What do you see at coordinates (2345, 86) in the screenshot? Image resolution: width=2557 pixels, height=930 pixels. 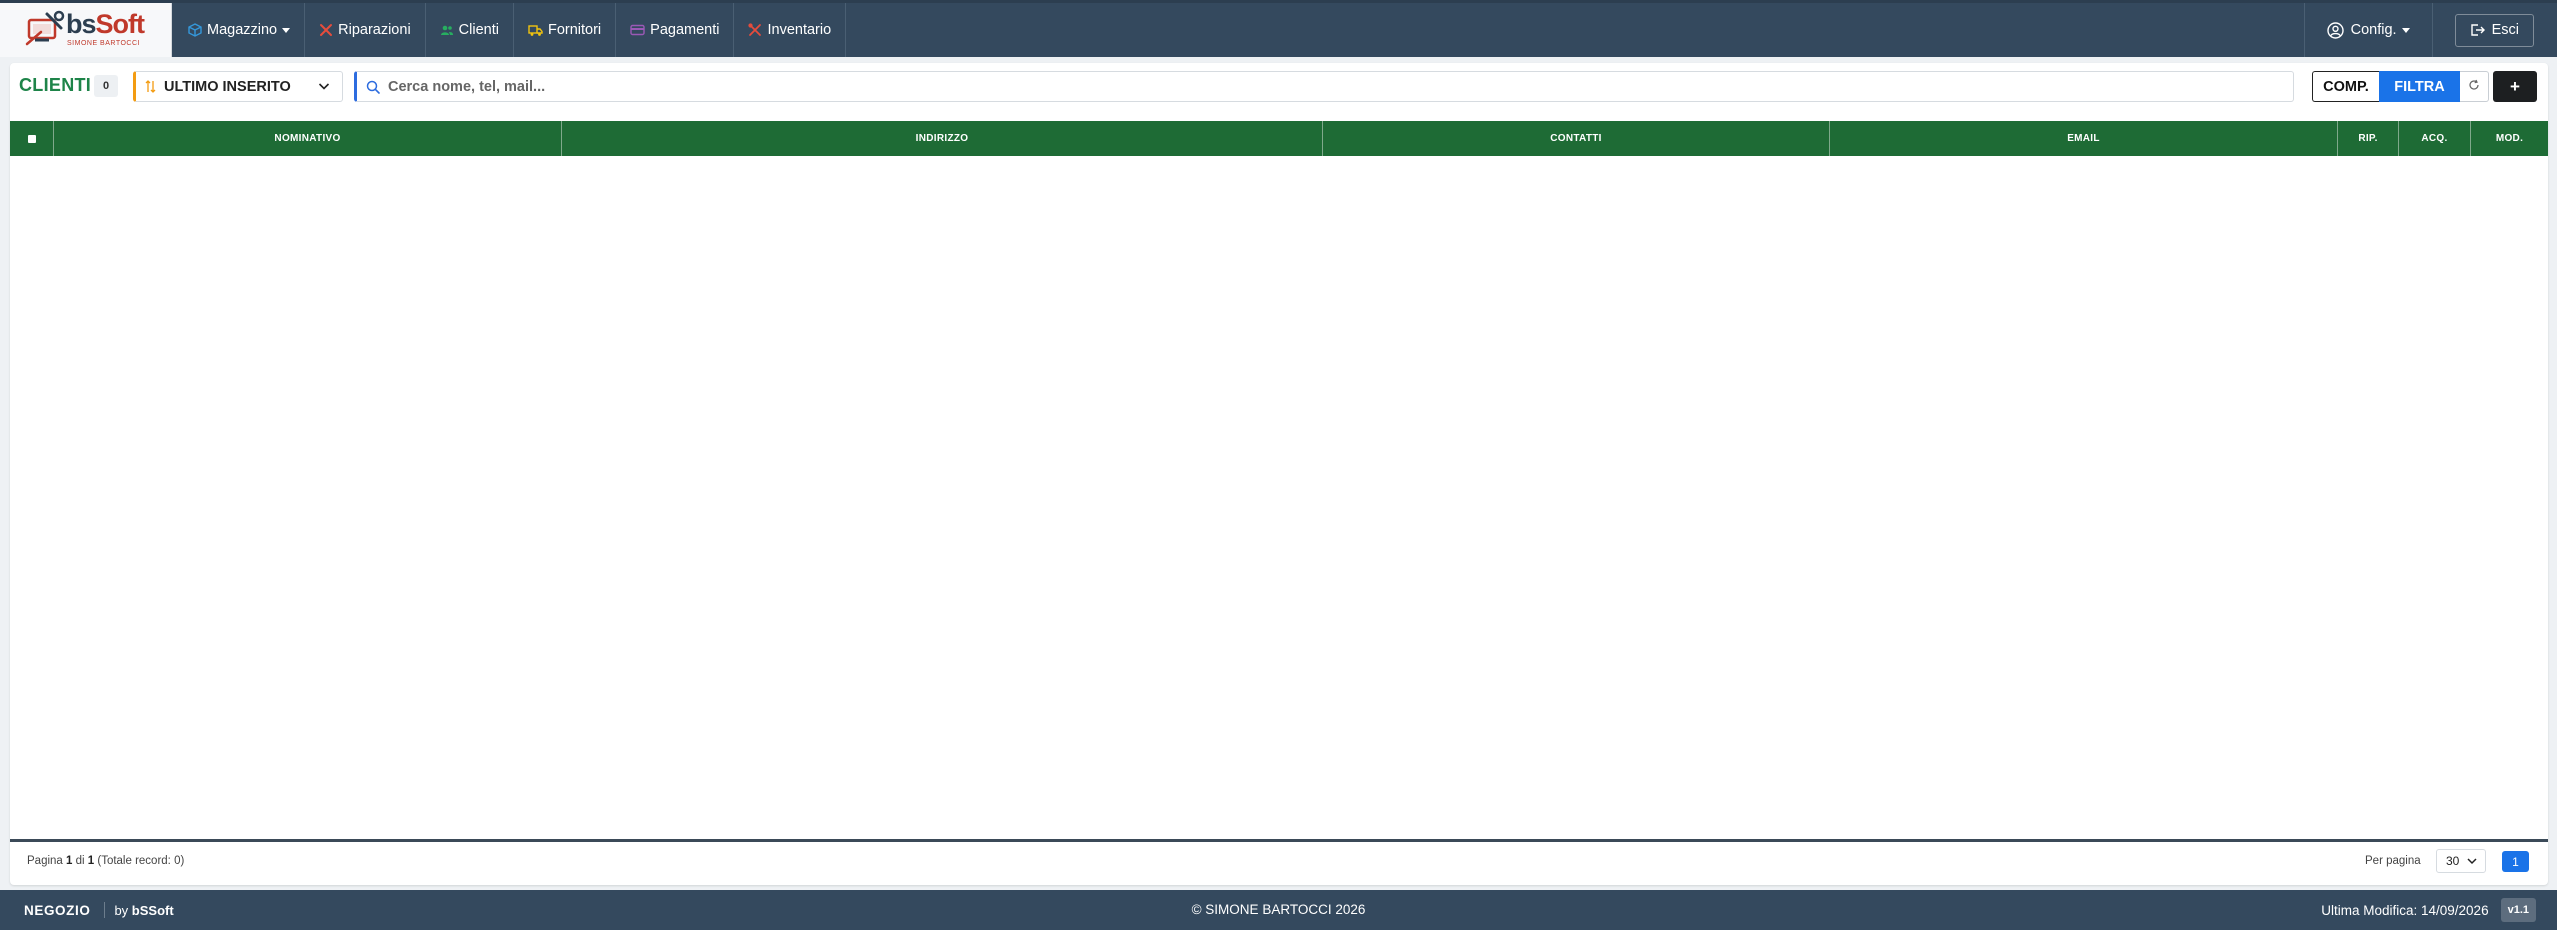 I see `comp-button: COMP.` at bounding box center [2345, 86].